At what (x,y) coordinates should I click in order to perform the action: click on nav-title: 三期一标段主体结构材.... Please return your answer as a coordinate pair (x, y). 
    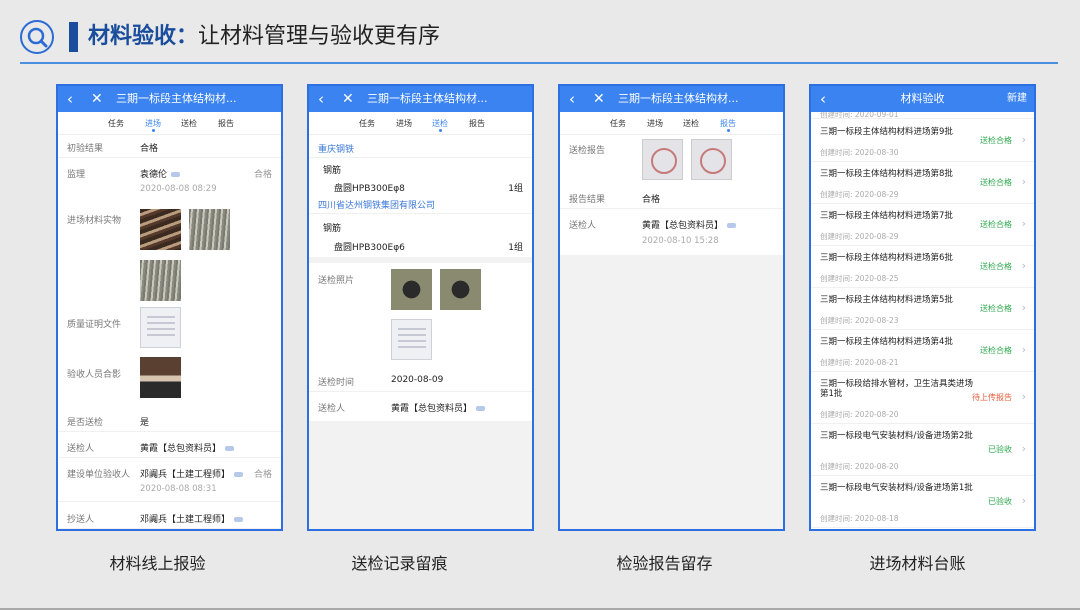
    Looking at the image, I should click on (427, 98).